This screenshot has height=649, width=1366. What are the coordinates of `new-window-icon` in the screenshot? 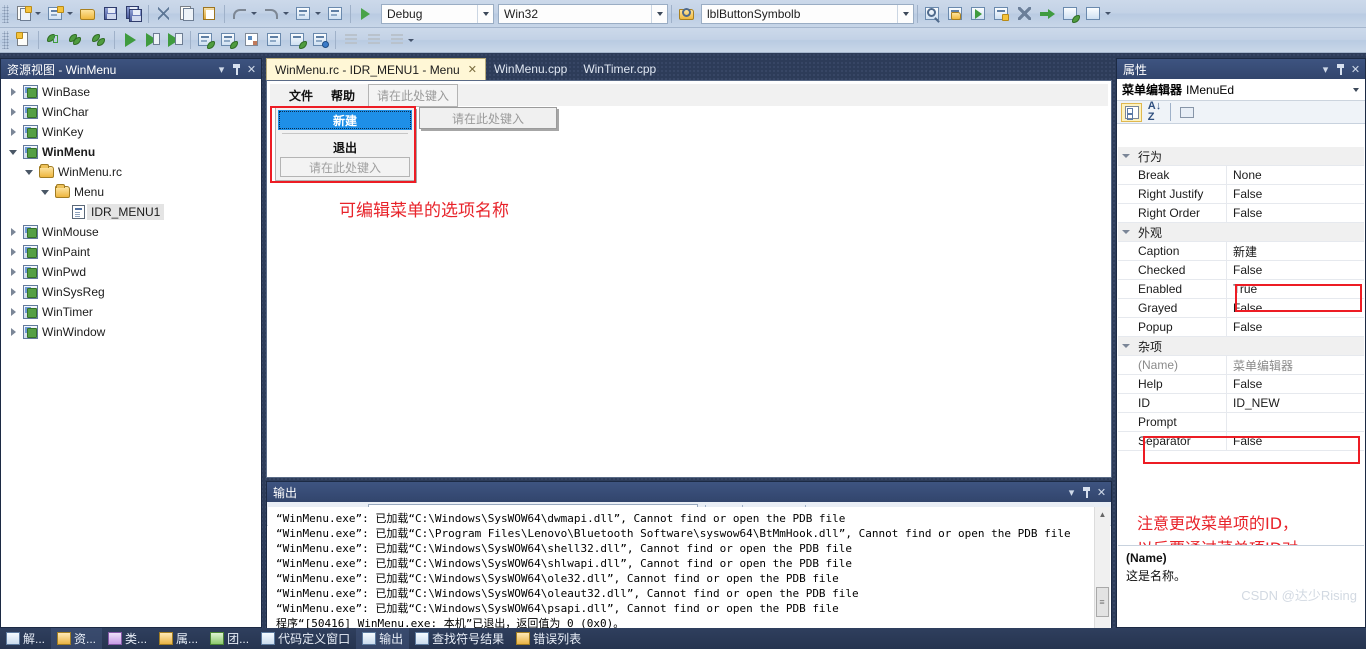 It's located at (1070, 14).